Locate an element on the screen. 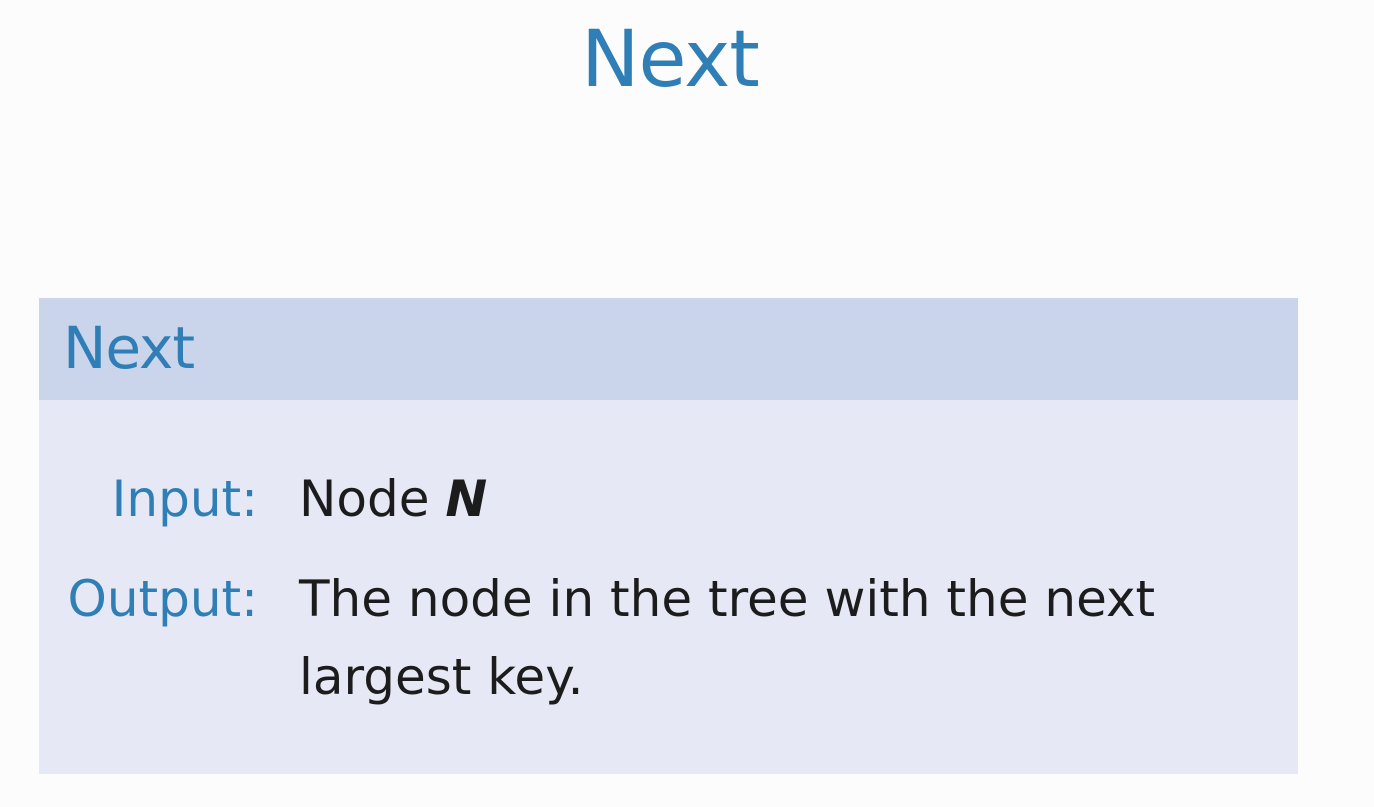  input-value: Node N is located at coordinates (393, 499).